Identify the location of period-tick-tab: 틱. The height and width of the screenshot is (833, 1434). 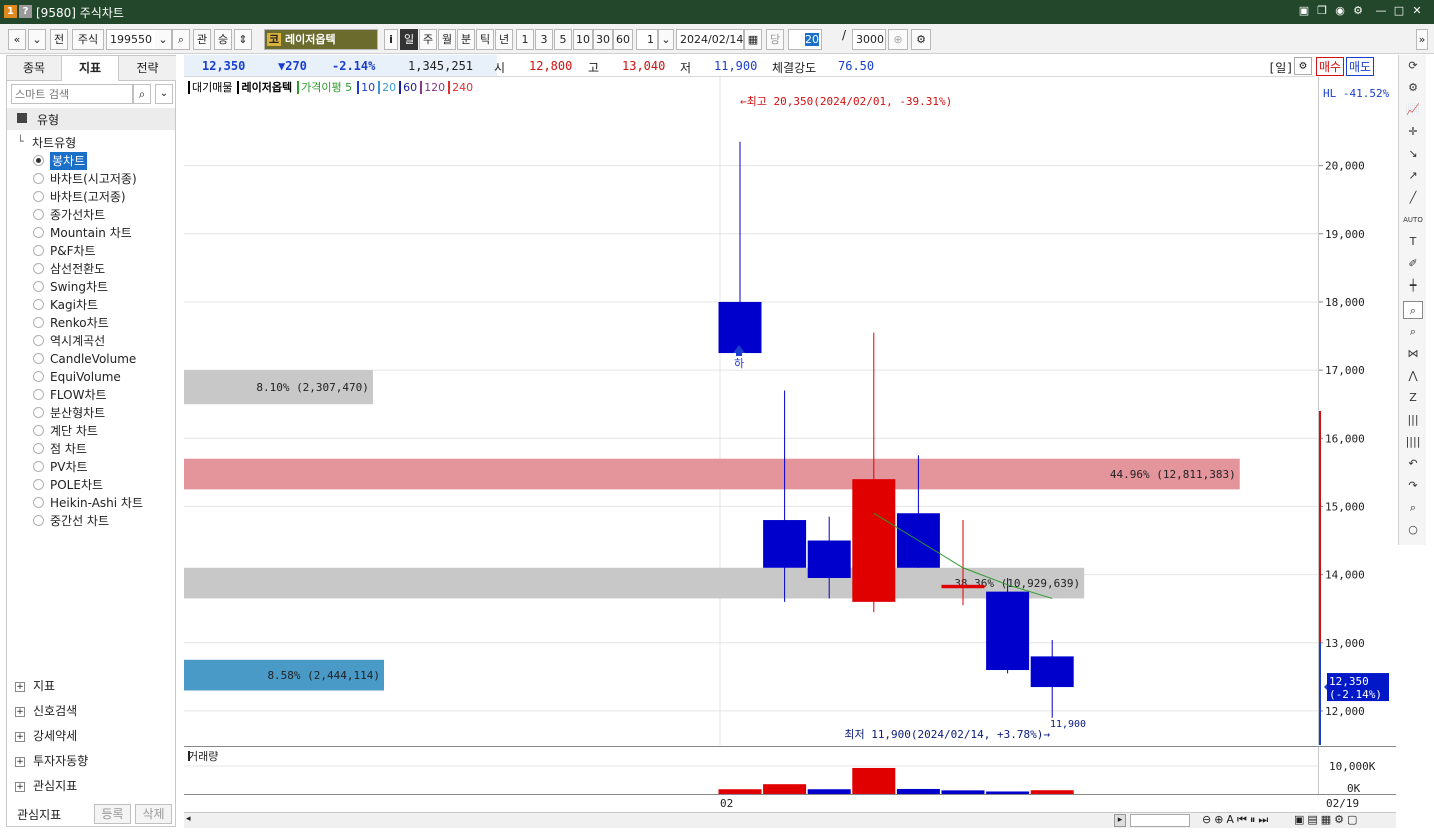
(485, 39).